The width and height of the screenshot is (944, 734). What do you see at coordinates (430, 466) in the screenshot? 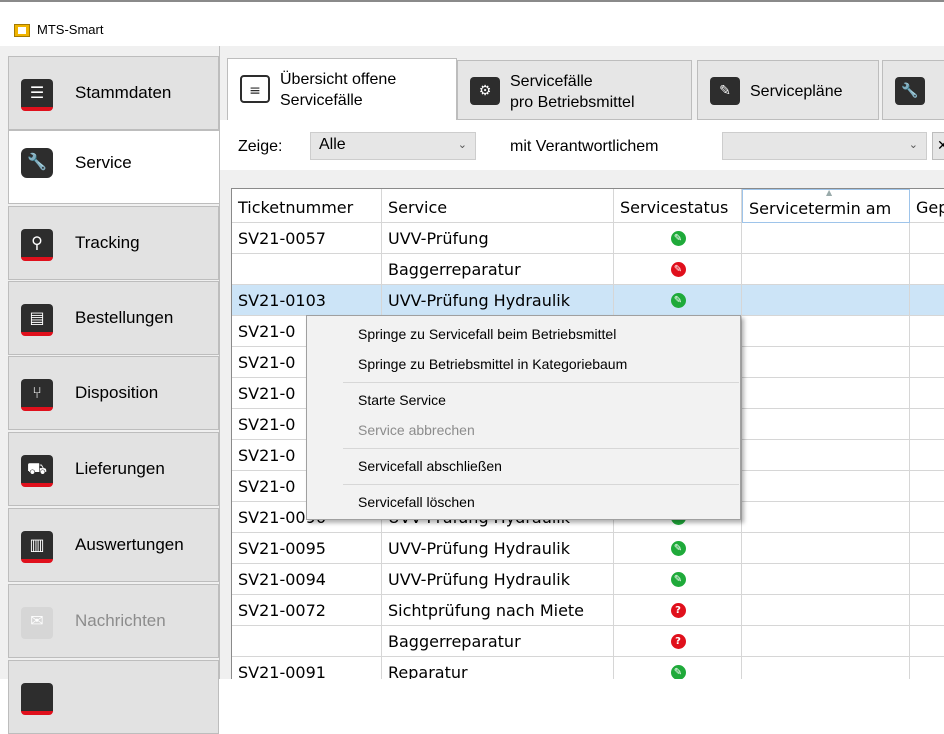
I see `menu-item-close-service-case: Servicefall abschließen` at bounding box center [430, 466].